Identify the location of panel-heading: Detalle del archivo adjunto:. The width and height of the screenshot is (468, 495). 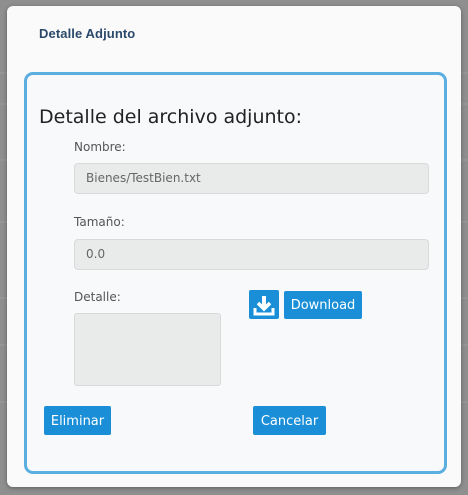
(171, 117).